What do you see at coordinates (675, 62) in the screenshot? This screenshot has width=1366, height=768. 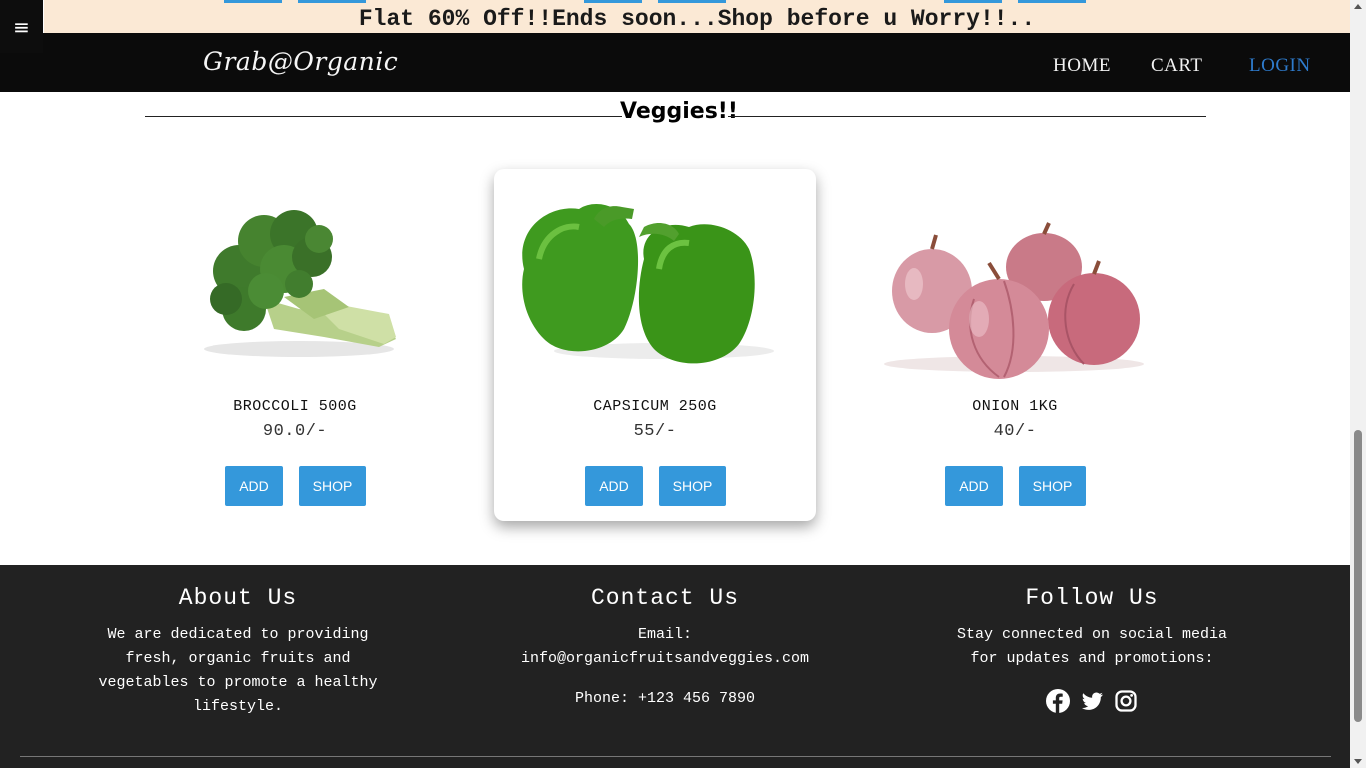 I see `top-navbar: Grab@Organic HOME CART LOGIN` at bounding box center [675, 62].